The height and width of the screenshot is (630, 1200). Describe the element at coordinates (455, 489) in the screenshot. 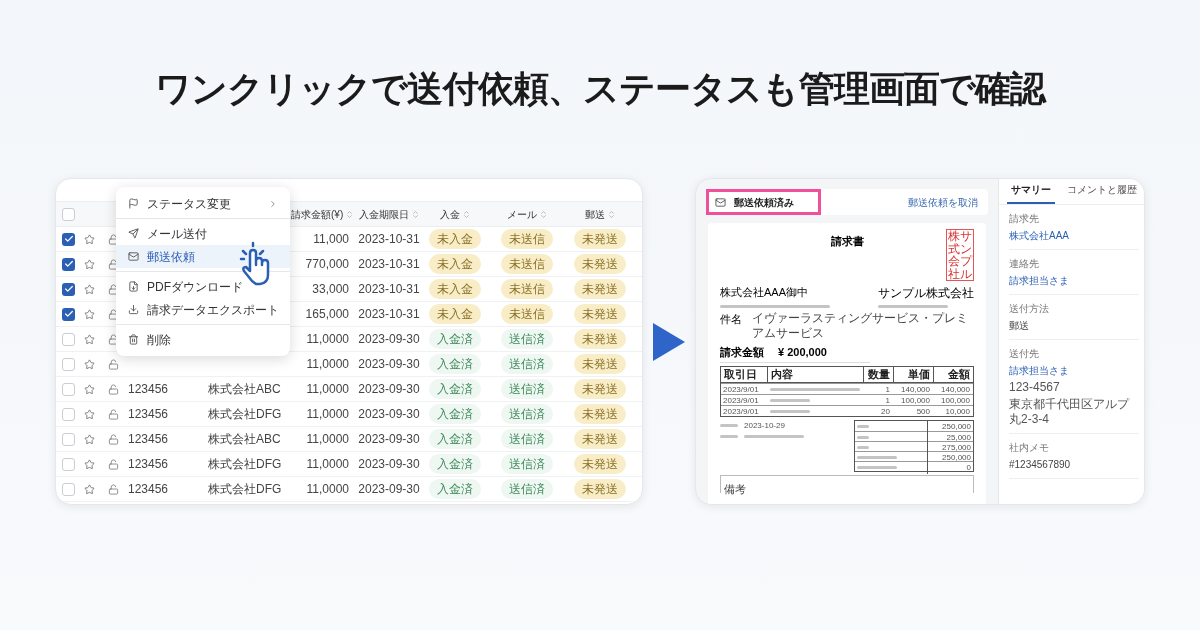

I see `status-badge: 入金済` at that location.